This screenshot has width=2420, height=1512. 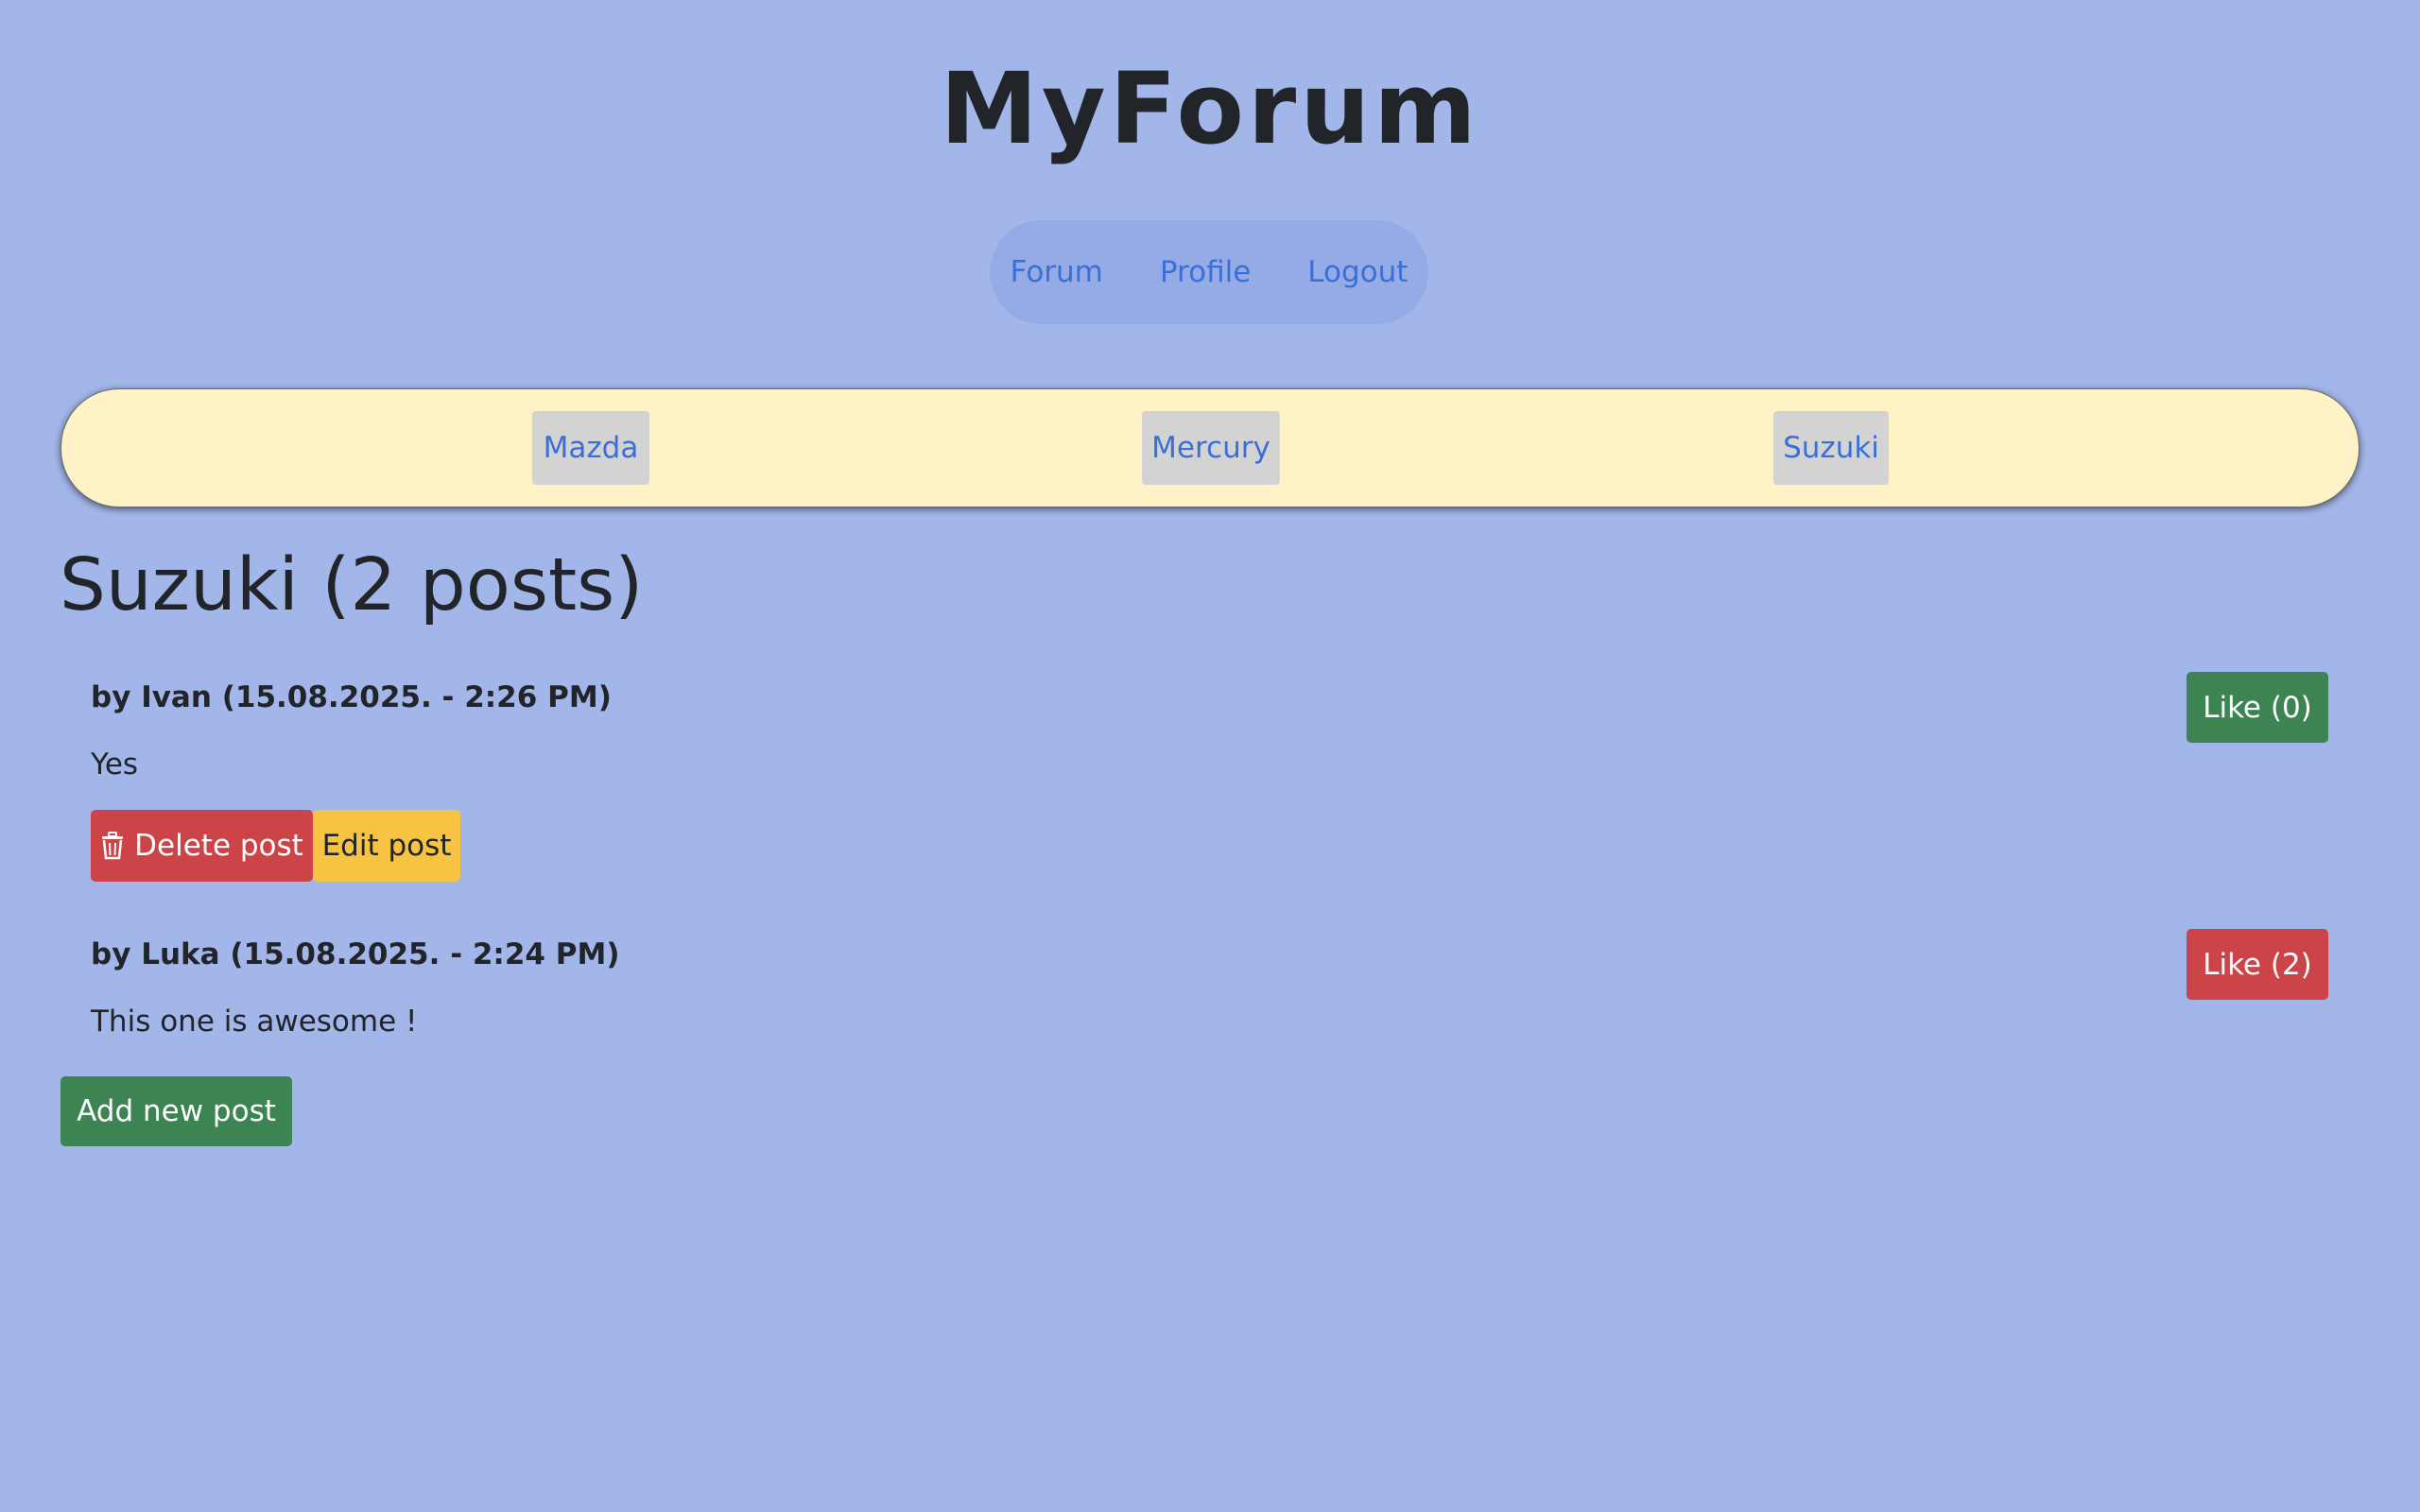 I want to click on top-nav: Forum Profile Logout, so click(x=1209, y=272).